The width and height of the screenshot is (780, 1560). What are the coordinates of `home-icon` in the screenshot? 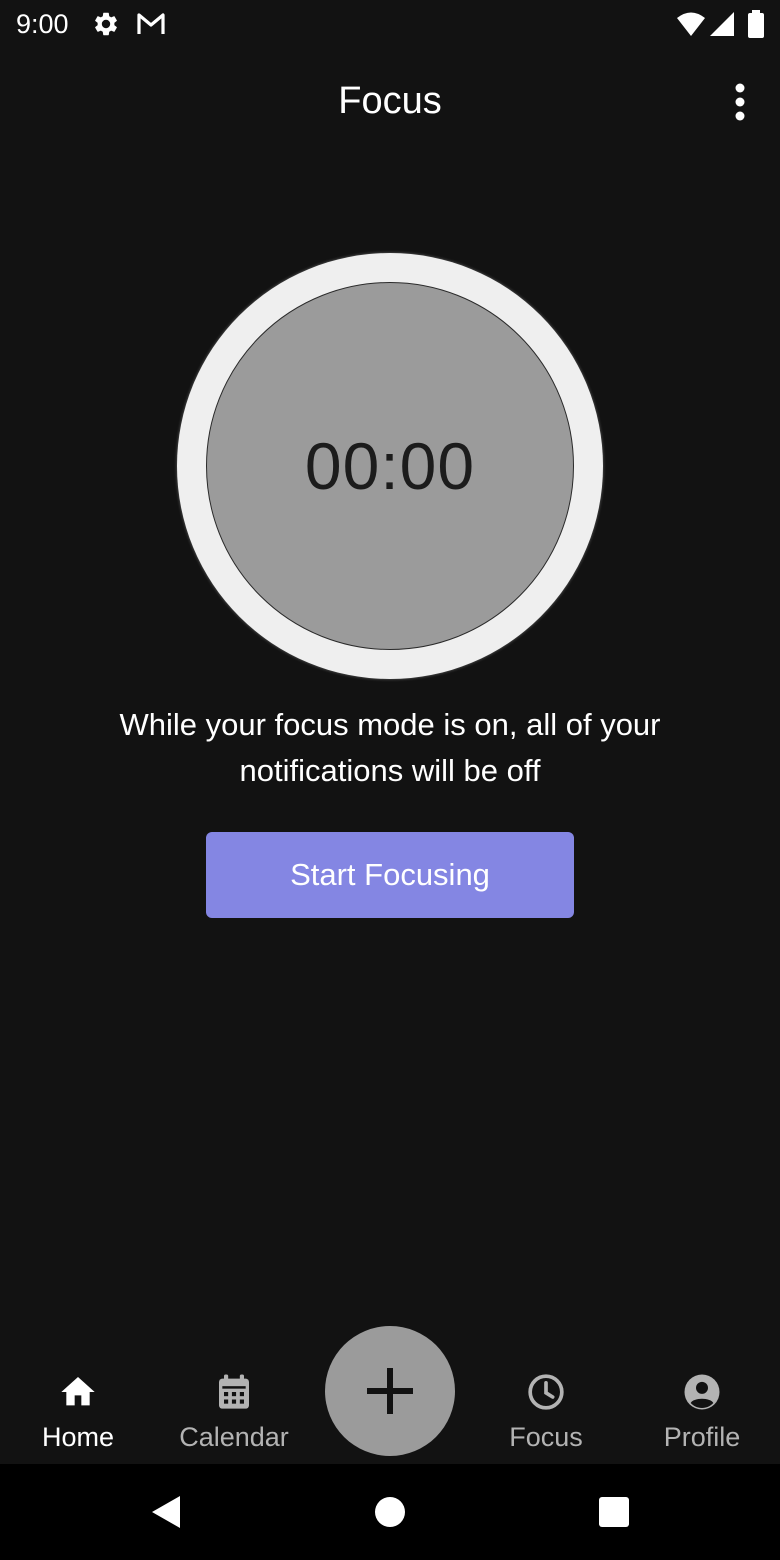 It's located at (78, 1391).